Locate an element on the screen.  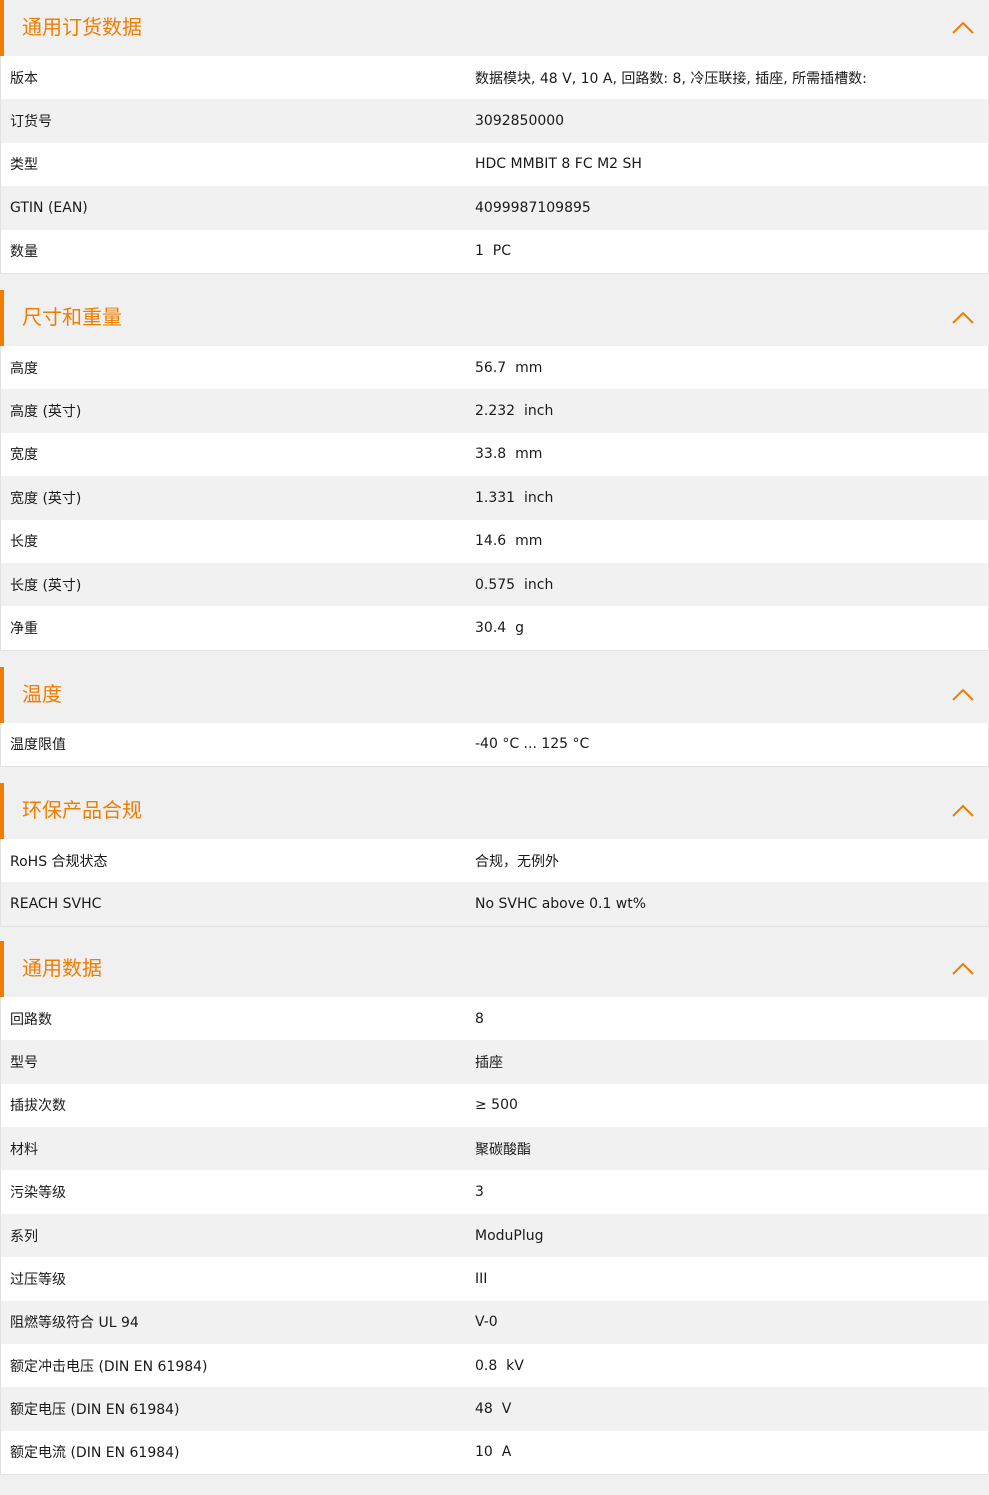
table-row: 类型 HDC MMBIT 8 FC M2 SH is located at coordinates (494, 164).